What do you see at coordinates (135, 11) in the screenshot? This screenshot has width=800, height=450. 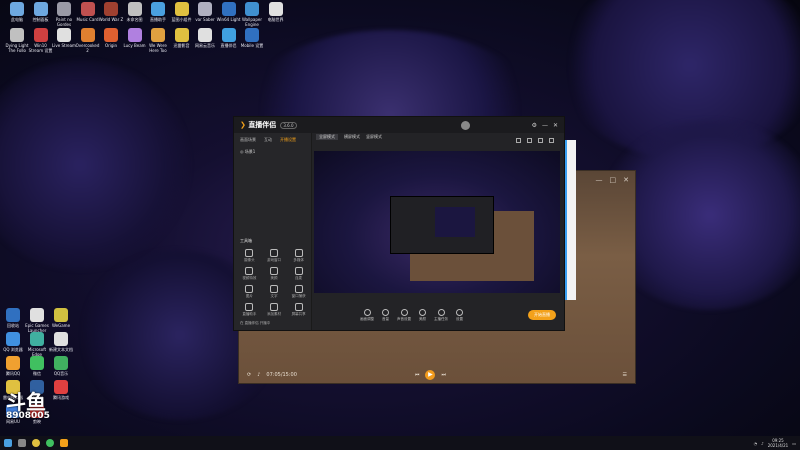 I see `desktop-icon: 未命名图` at bounding box center [135, 11].